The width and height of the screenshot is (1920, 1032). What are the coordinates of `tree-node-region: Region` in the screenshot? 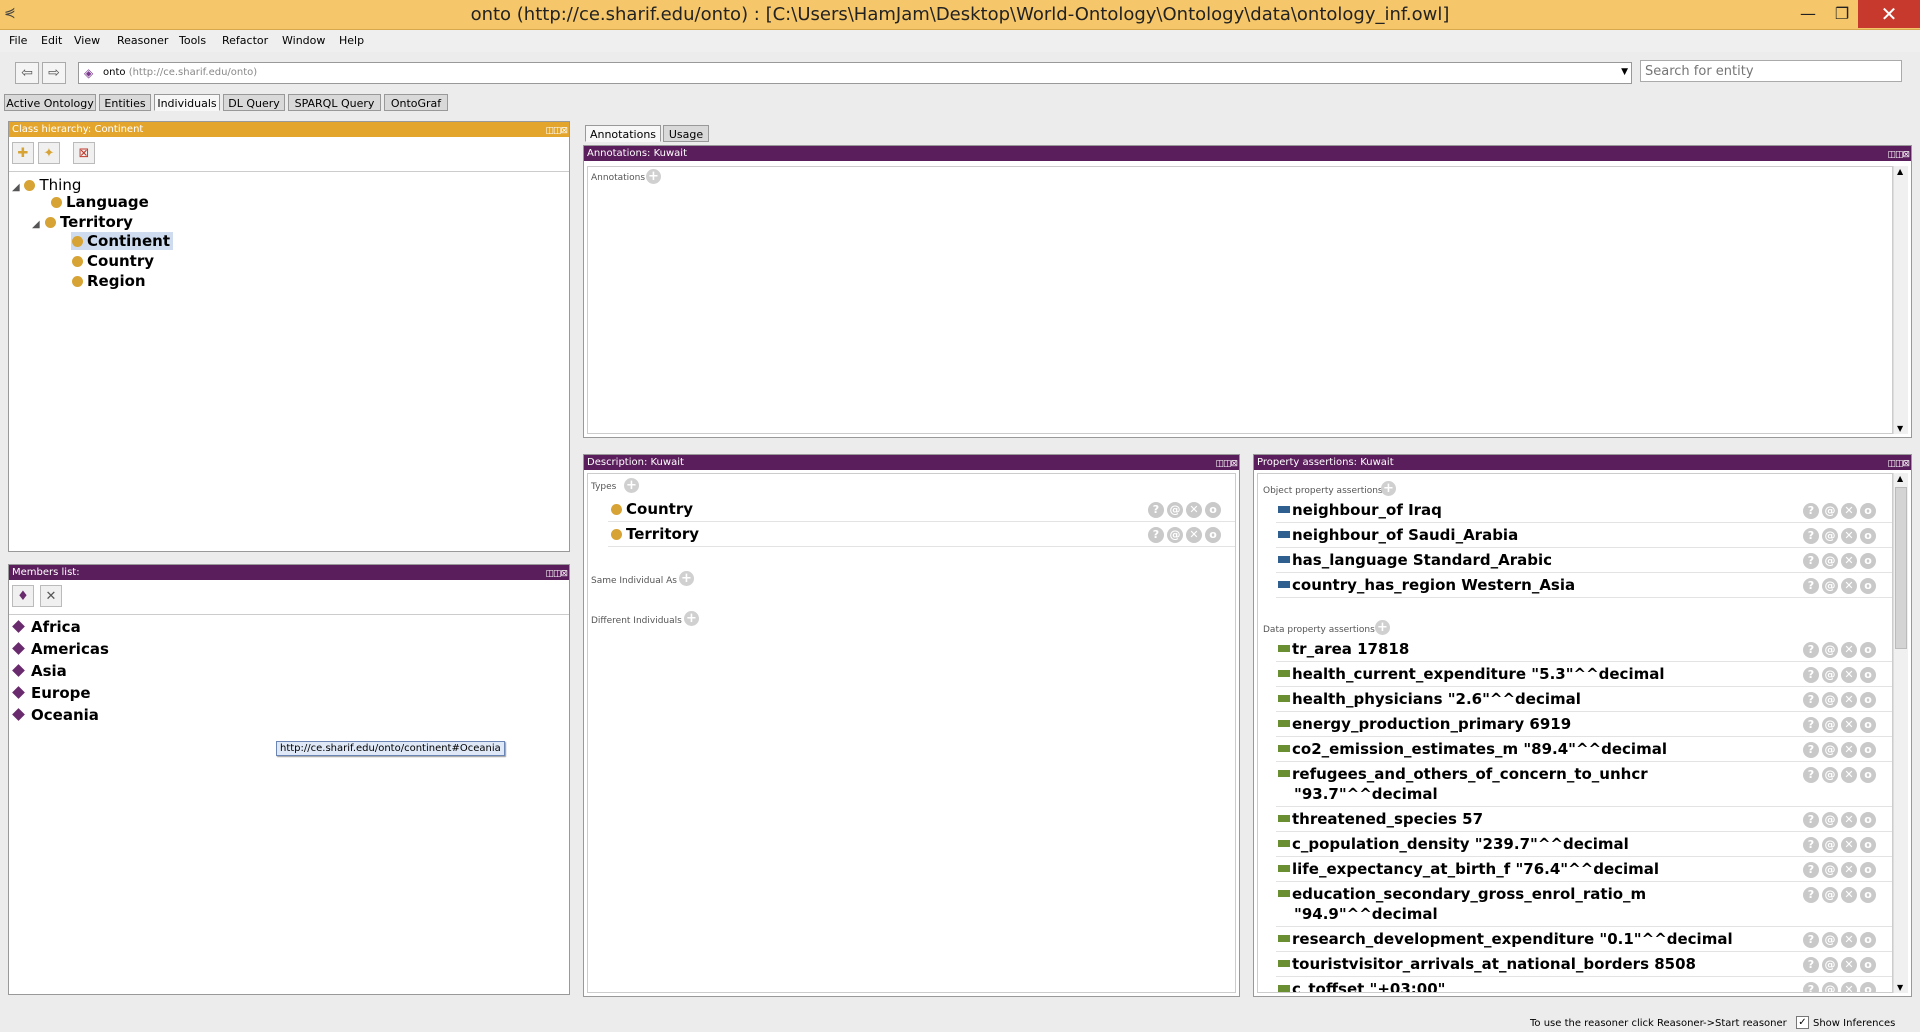 It's located at (109, 281).